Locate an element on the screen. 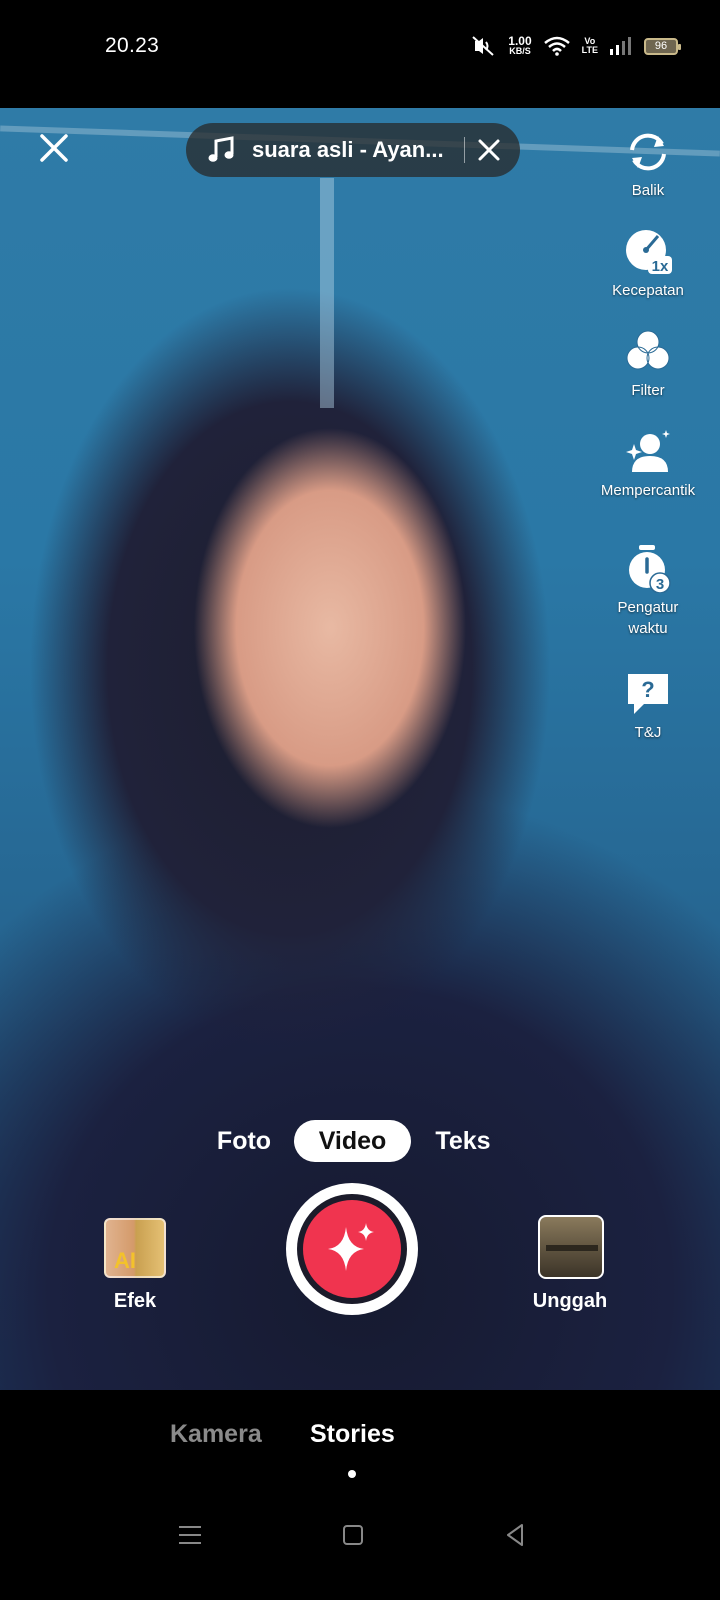 This screenshot has height=1600, width=720. timer-button: 3 Pengatur waktu is located at coordinates (648, 592).